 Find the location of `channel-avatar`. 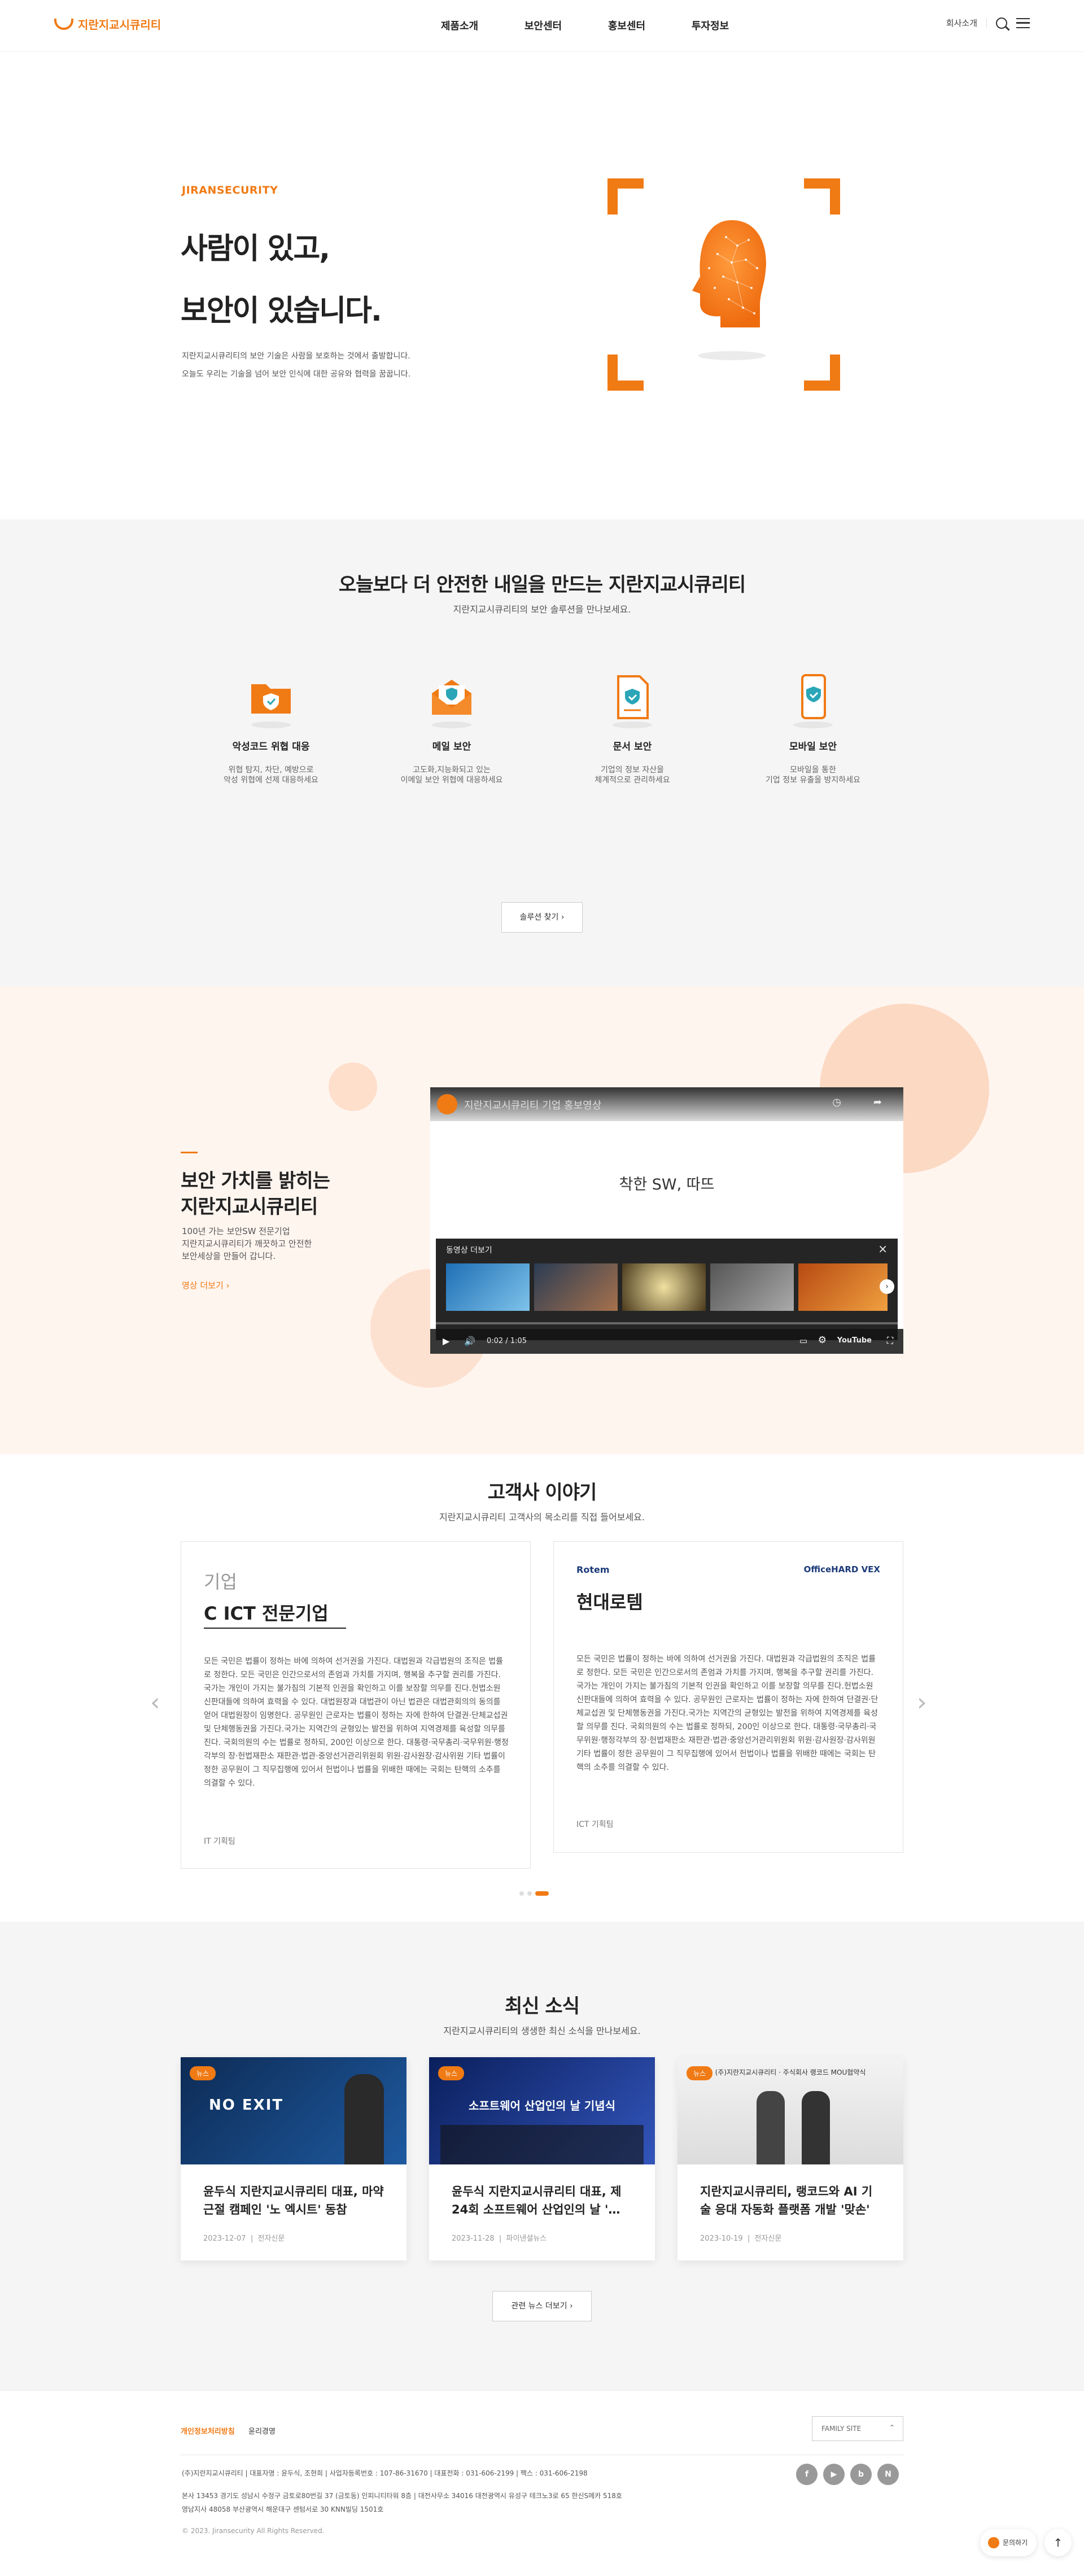

channel-avatar is located at coordinates (447, 1104).